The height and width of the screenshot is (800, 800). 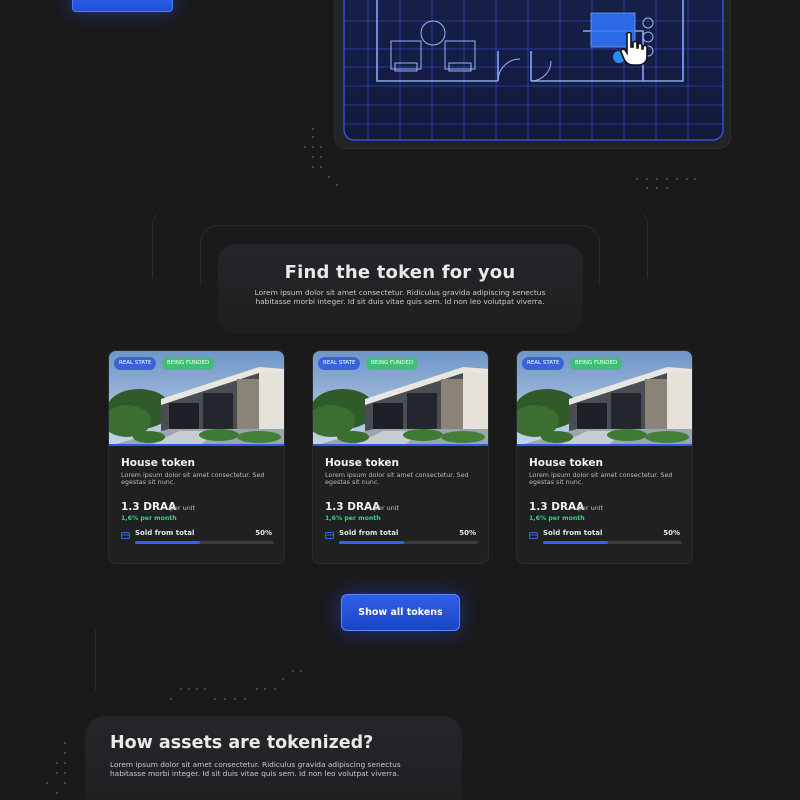 What do you see at coordinates (122, 6) in the screenshot?
I see `hero-cta-button` at bounding box center [122, 6].